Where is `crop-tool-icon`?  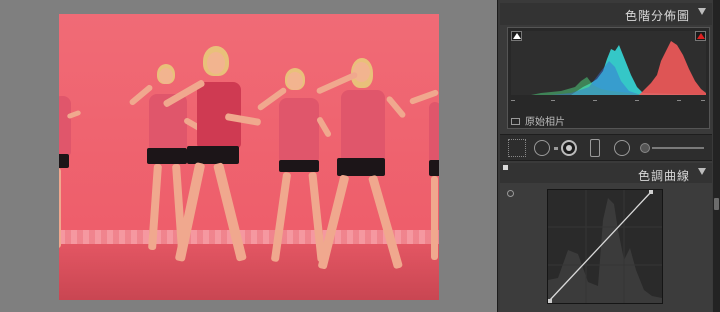
crop-tool-icon is located at coordinates (546, 148).